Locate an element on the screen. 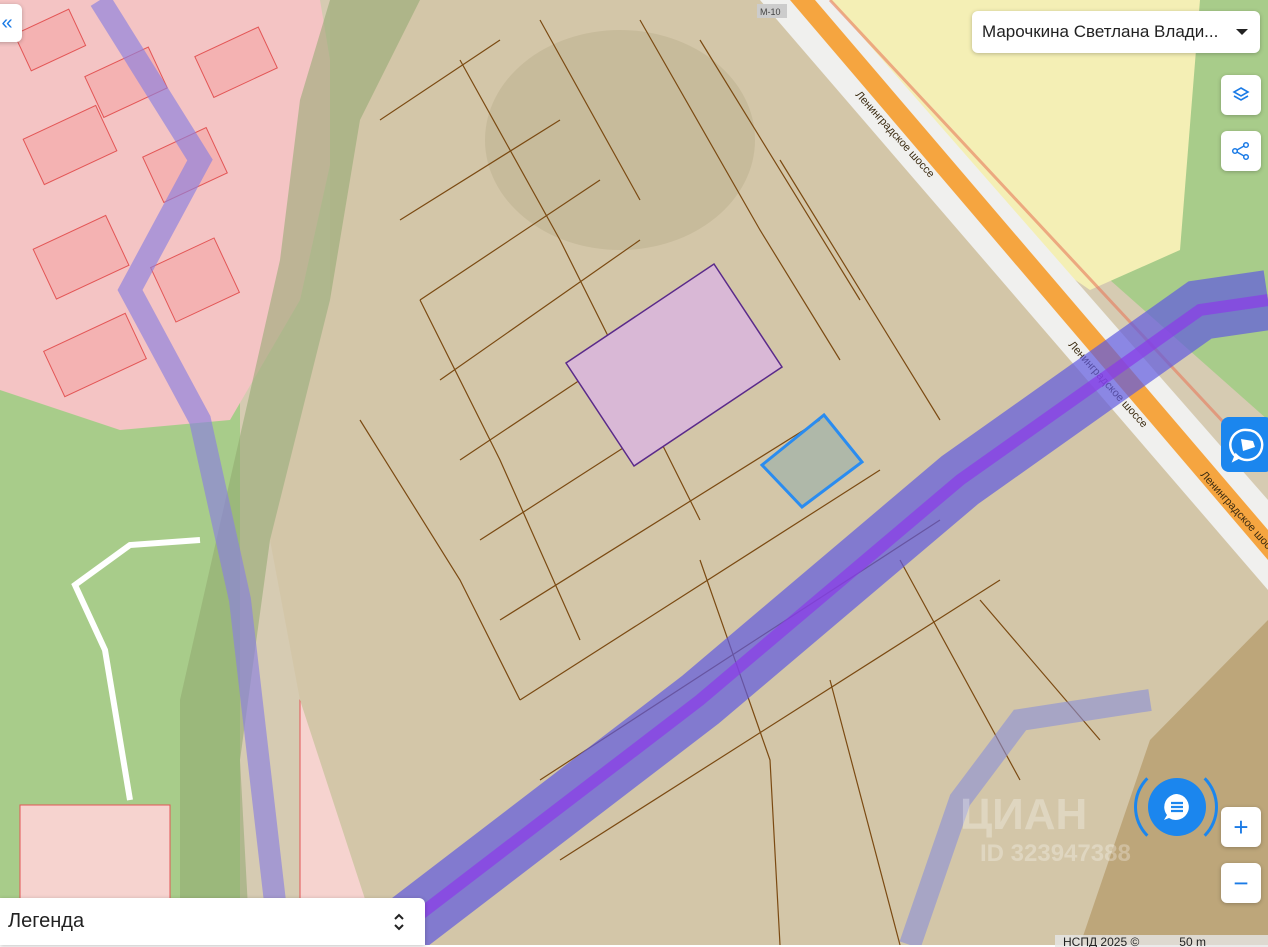 The image size is (1268, 947). expand-collapse-icon is located at coordinates (399, 921).